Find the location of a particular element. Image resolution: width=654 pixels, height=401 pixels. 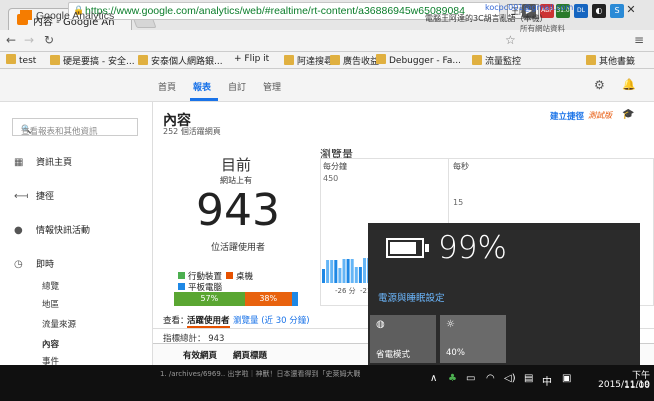

sidebar-item-shortcuts: ⟻ 捷徑 is located at coordinates (34, 195).